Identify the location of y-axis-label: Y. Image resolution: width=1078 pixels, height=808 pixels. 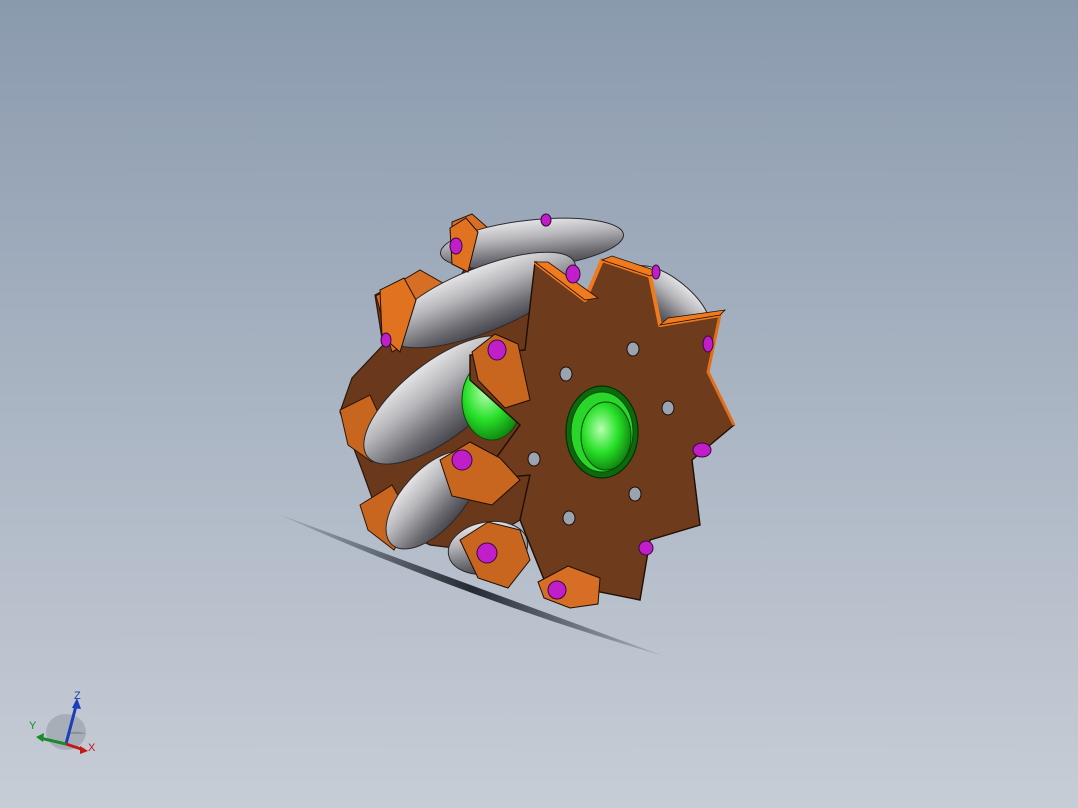
(33, 726).